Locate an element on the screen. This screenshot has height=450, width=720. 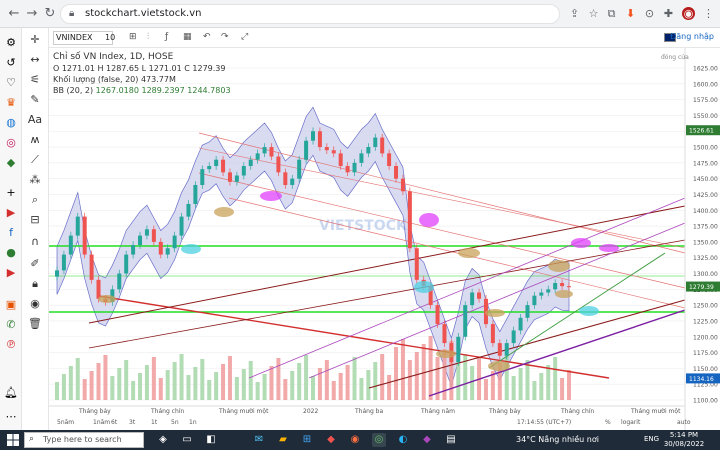
add-icon: + is located at coordinates (11, 193).